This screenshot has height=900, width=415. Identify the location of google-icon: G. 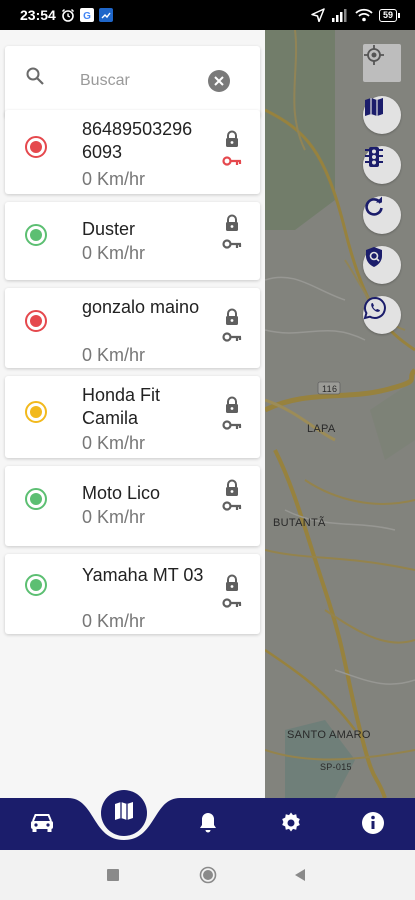
(86, 15).